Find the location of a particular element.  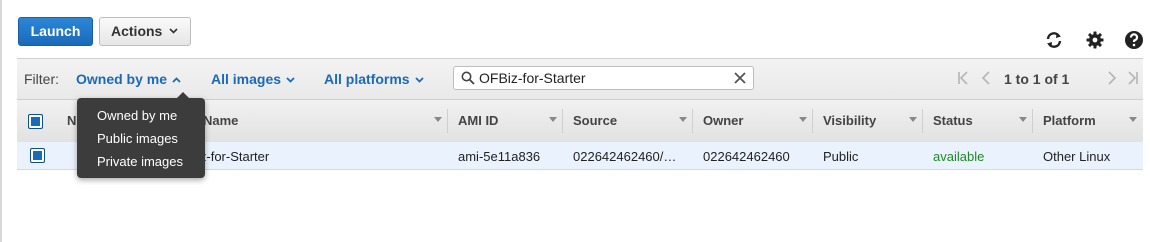

image-type-filter-label: All images is located at coordinates (246, 79).